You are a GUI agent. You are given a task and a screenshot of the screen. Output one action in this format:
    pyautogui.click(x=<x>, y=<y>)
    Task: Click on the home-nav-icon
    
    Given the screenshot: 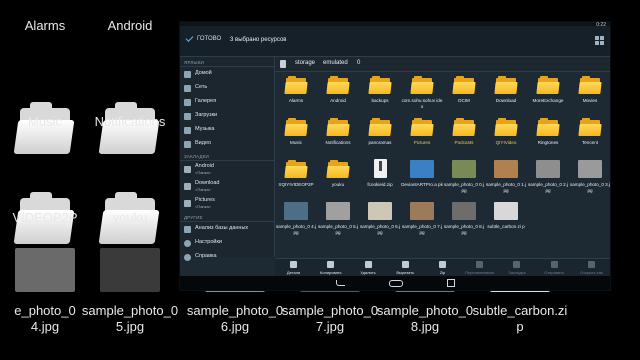 What is the action you would take?
    pyautogui.click(x=395, y=283)
    